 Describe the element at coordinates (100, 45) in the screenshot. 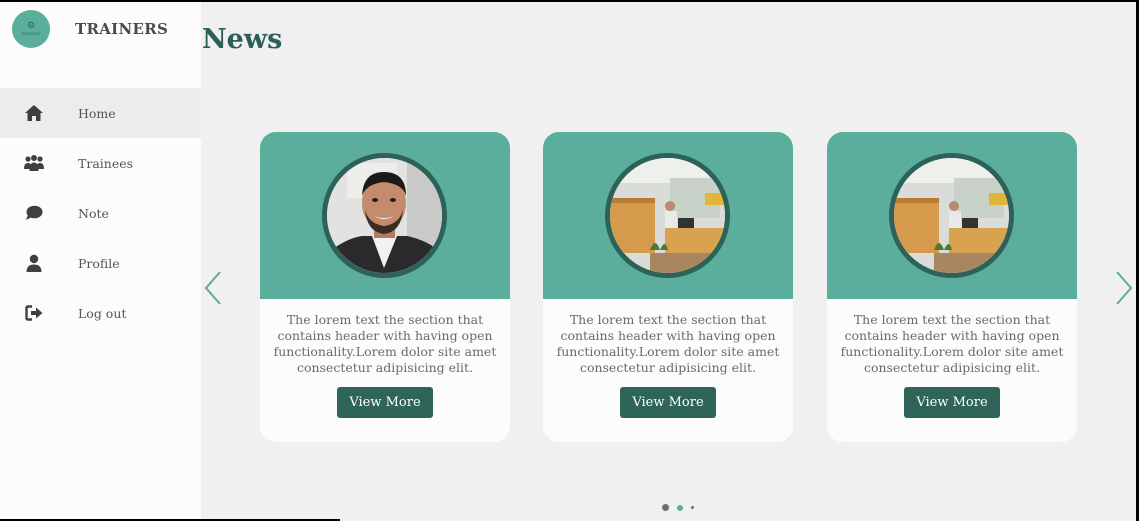

I see `brand-header: ⚙ Inspector TRAINERS` at that location.